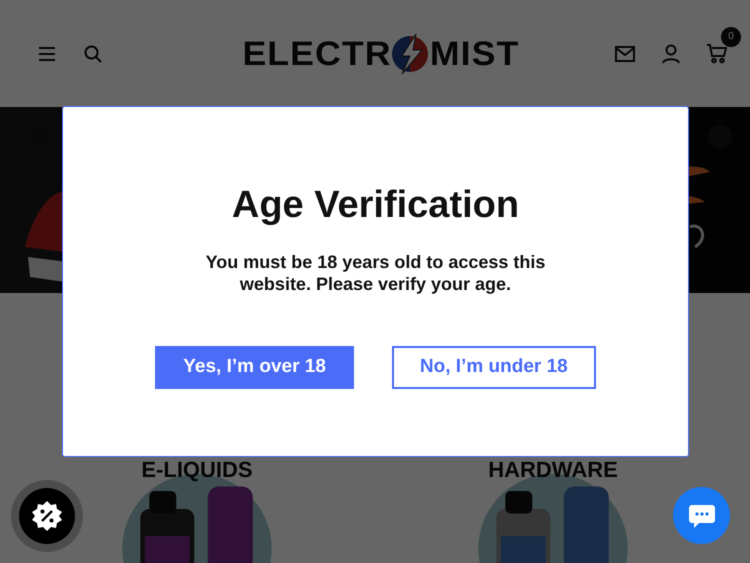 The image size is (750, 563). What do you see at coordinates (93, 53) in the screenshot?
I see `search-icon` at bounding box center [93, 53].